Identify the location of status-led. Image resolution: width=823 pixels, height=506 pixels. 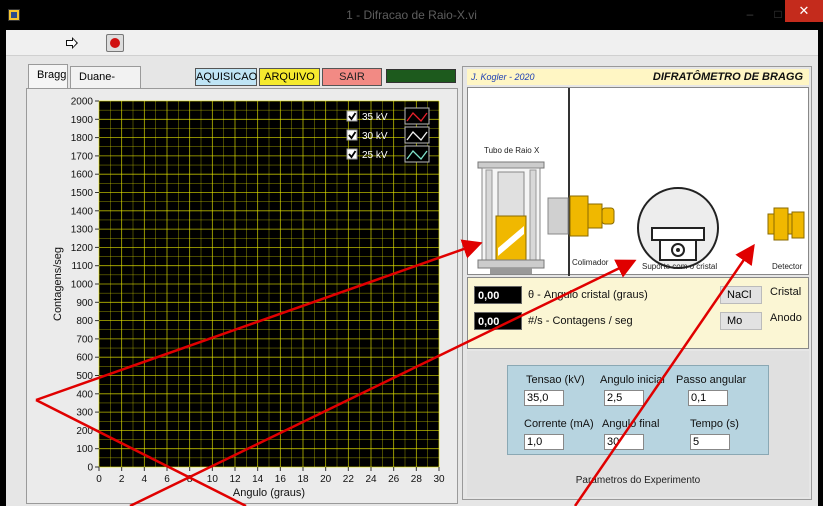
(421, 76).